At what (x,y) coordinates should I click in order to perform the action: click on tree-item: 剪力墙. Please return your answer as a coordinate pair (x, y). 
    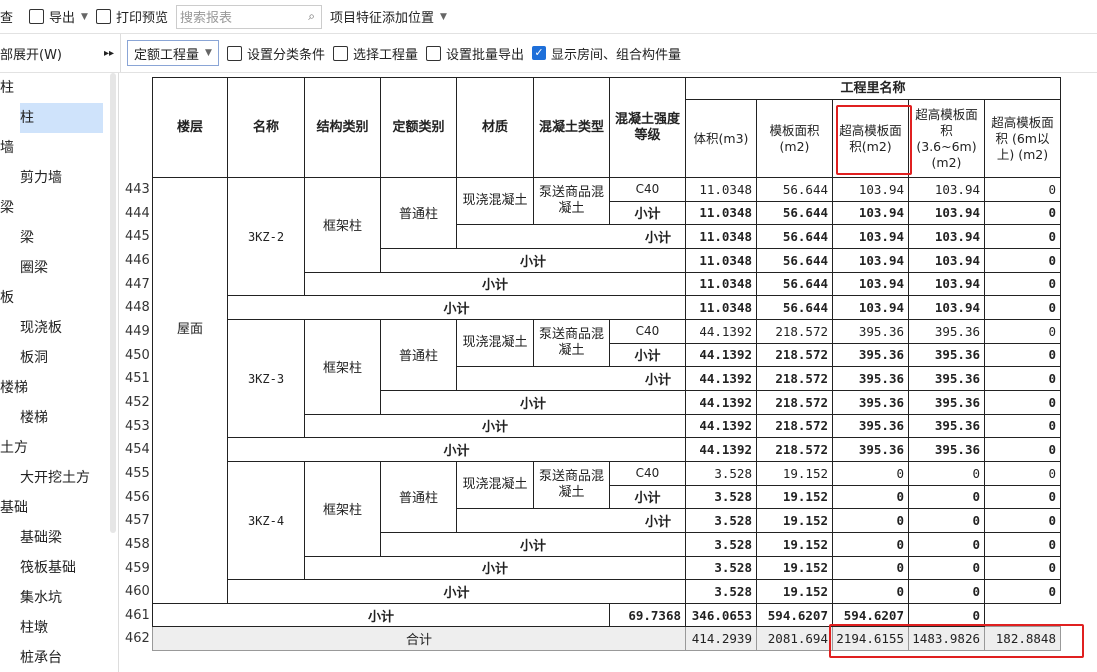
    Looking at the image, I should click on (59, 178).